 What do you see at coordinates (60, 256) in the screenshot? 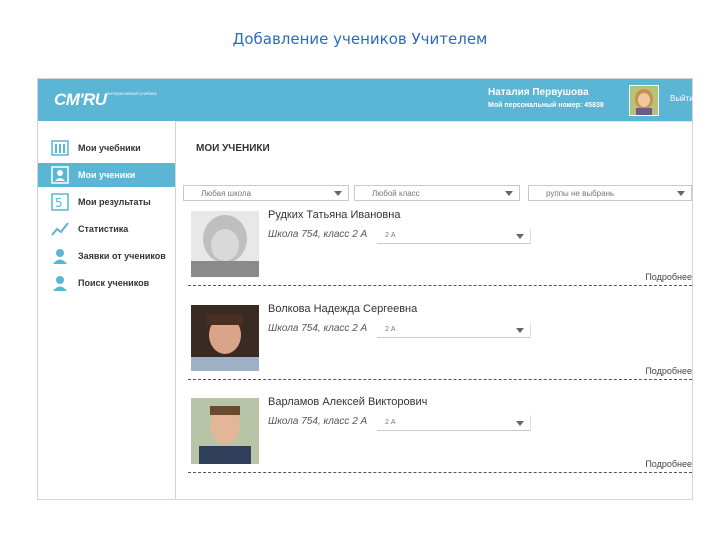
I see `requests-icon` at bounding box center [60, 256].